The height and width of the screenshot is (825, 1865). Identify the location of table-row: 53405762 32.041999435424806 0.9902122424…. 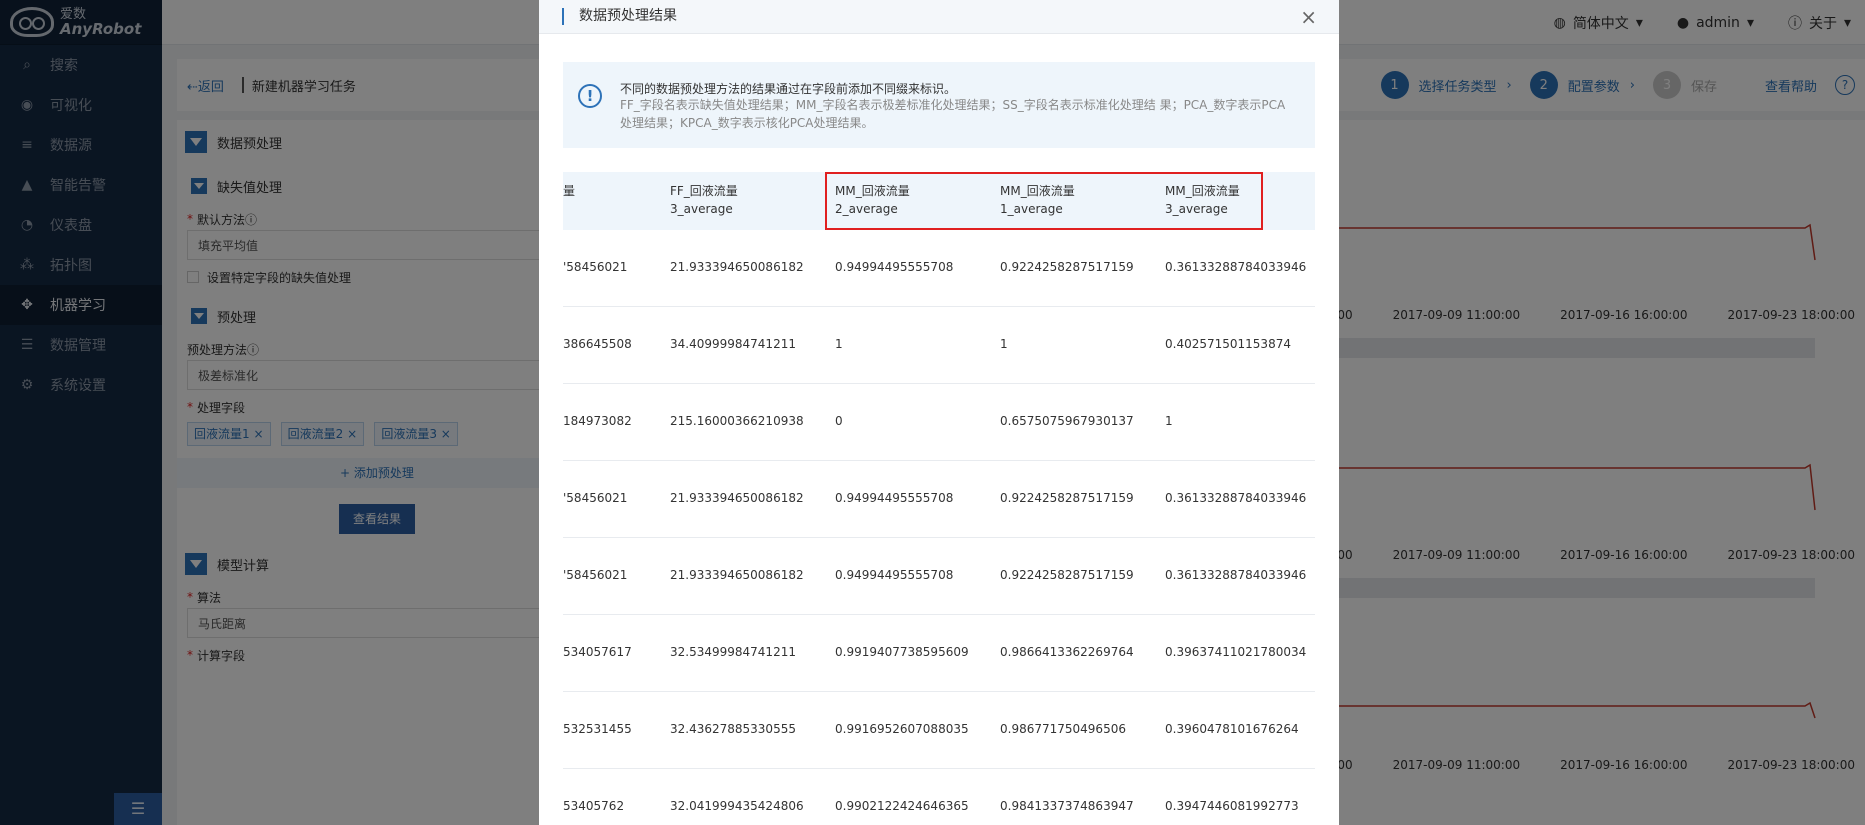
(931, 806).